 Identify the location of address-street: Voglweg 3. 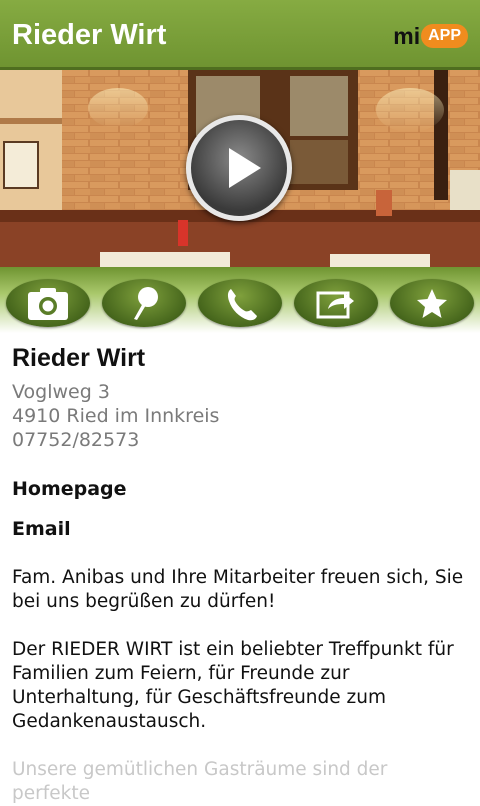
(61, 392).